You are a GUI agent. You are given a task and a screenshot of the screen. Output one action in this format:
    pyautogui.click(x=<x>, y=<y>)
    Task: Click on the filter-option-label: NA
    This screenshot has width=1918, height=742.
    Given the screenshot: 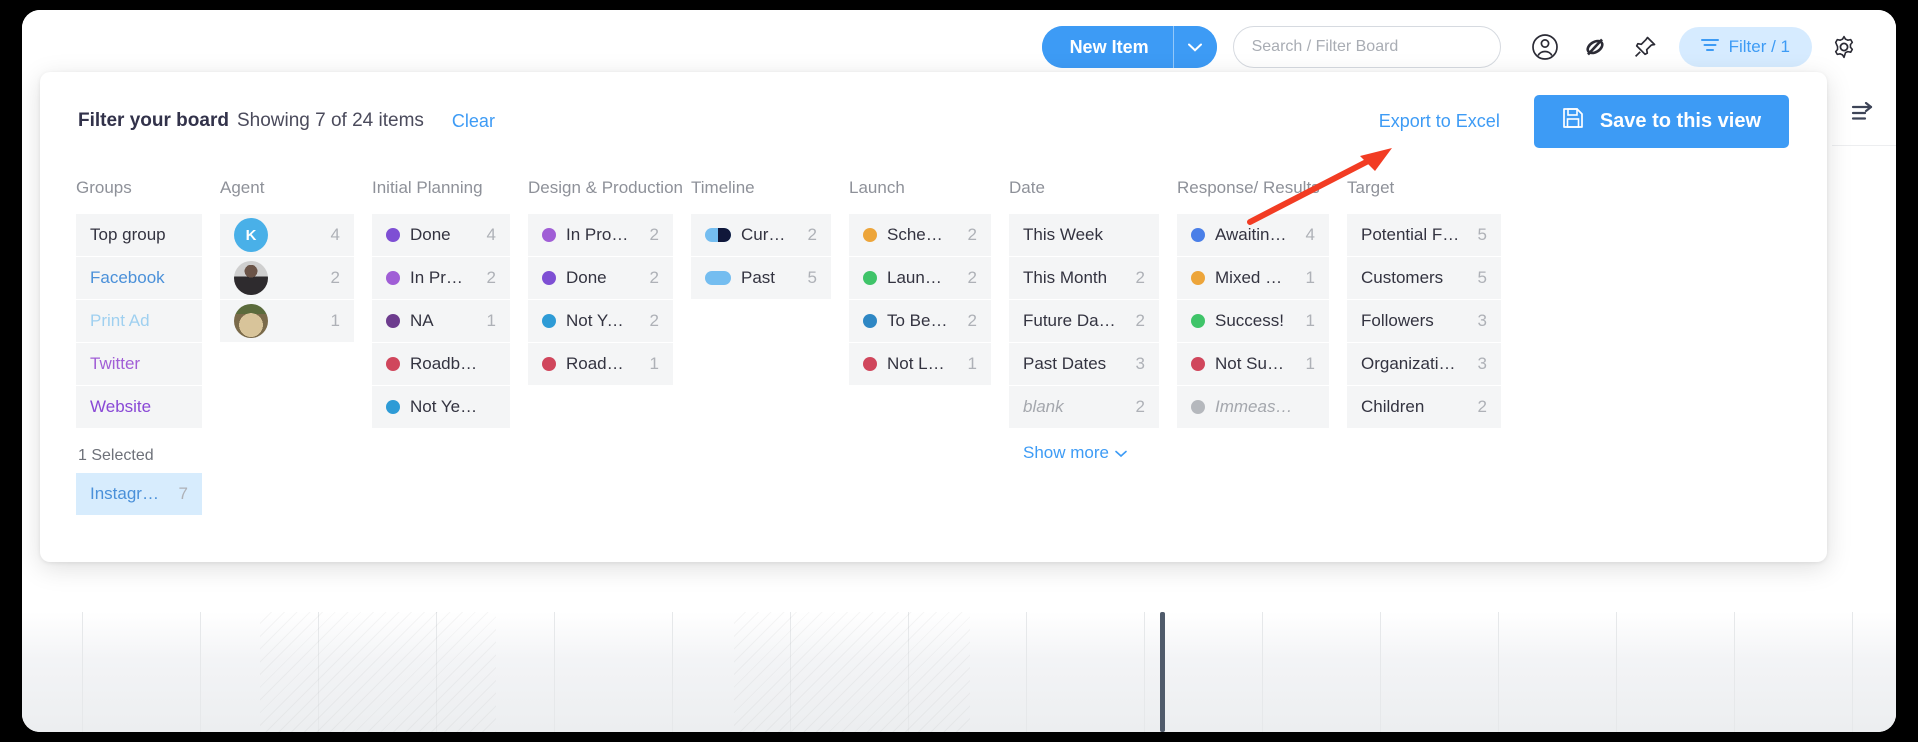 What is the action you would take?
    pyautogui.click(x=422, y=320)
    